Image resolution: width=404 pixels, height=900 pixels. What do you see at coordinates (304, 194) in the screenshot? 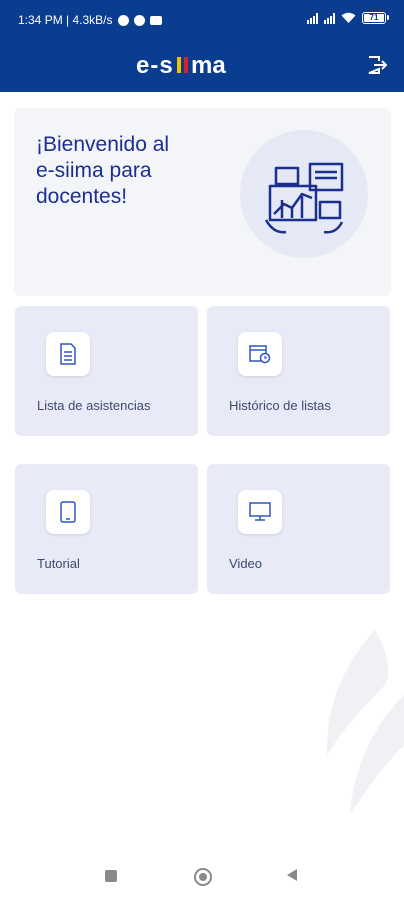
I see `dashboard-illustration-icon` at bounding box center [304, 194].